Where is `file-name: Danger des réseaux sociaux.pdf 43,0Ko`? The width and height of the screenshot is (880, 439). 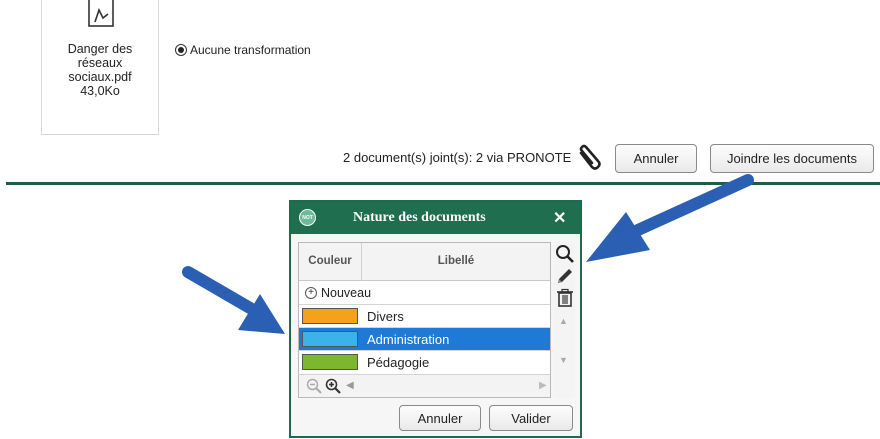
file-name: Danger des réseaux sociaux.pdf 43,0Ko is located at coordinates (100, 70).